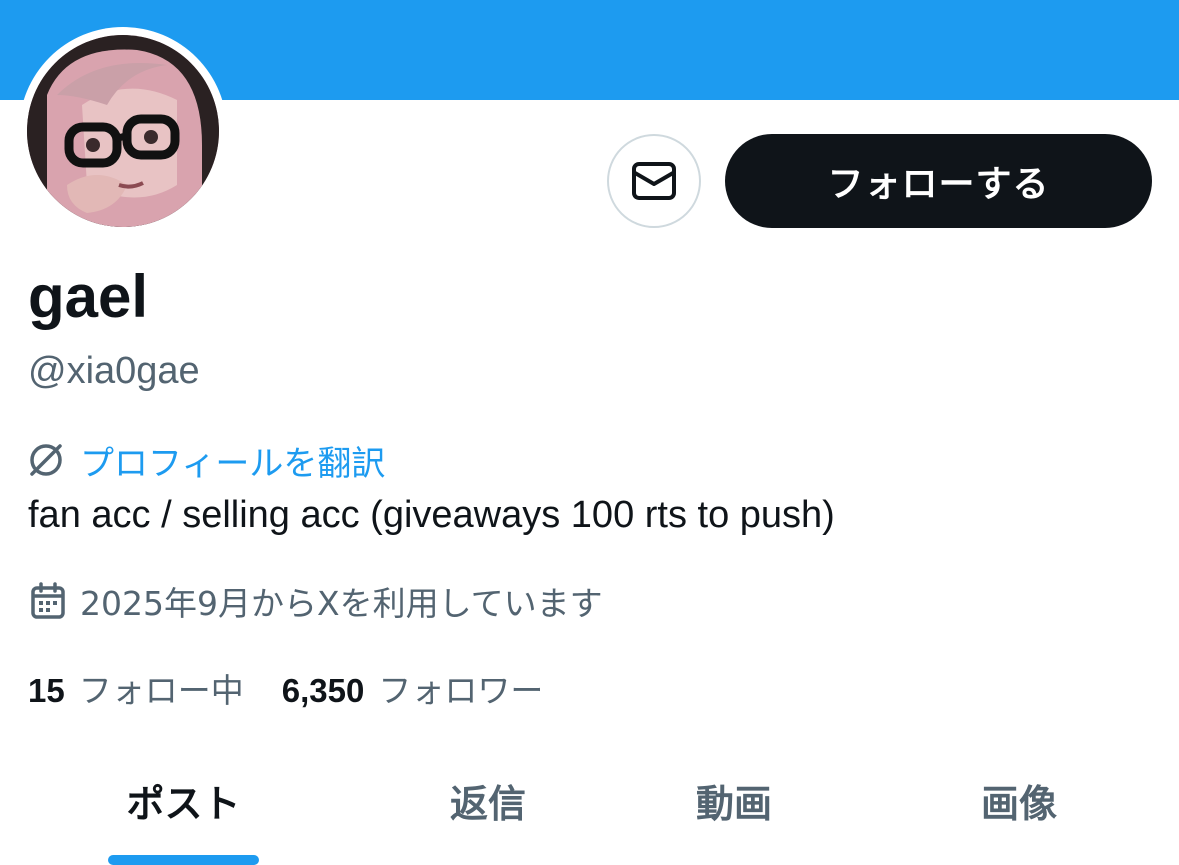 The image size is (1179, 865). Describe the element at coordinates (183, 860) in the screenshot. I see `active-tab-indicator` at that location.